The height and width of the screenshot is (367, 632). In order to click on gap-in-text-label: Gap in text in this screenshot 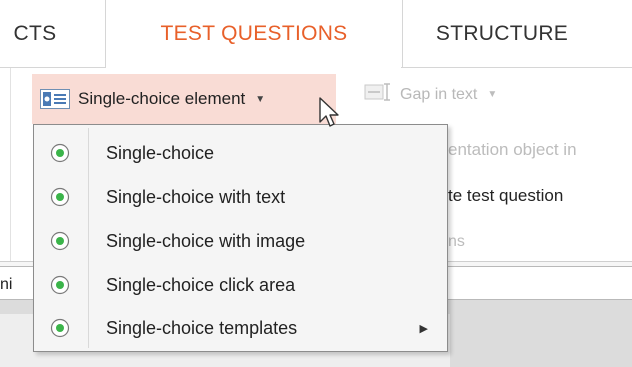, I will do `click(439, 94)`.